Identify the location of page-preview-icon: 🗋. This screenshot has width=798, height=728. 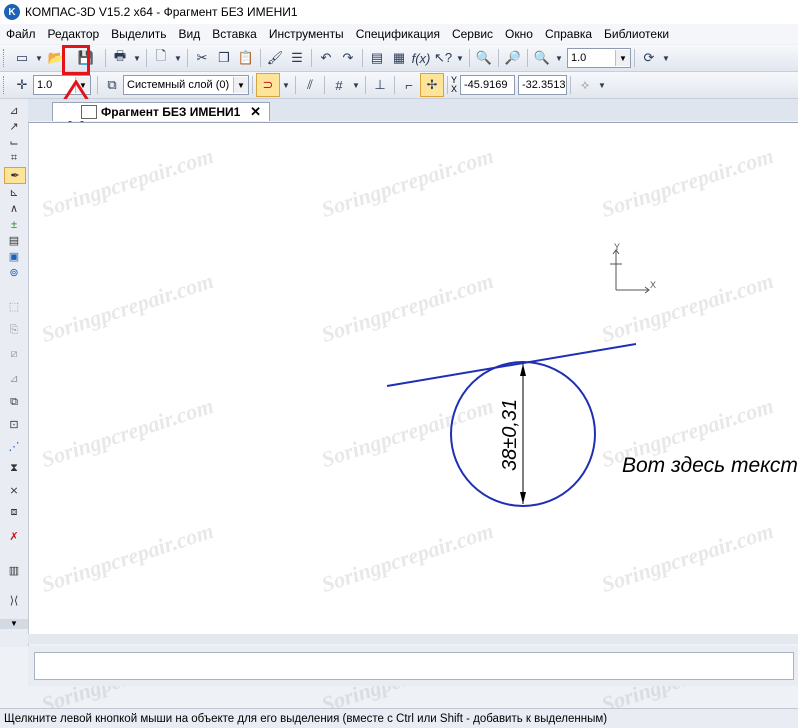
(161, 55).